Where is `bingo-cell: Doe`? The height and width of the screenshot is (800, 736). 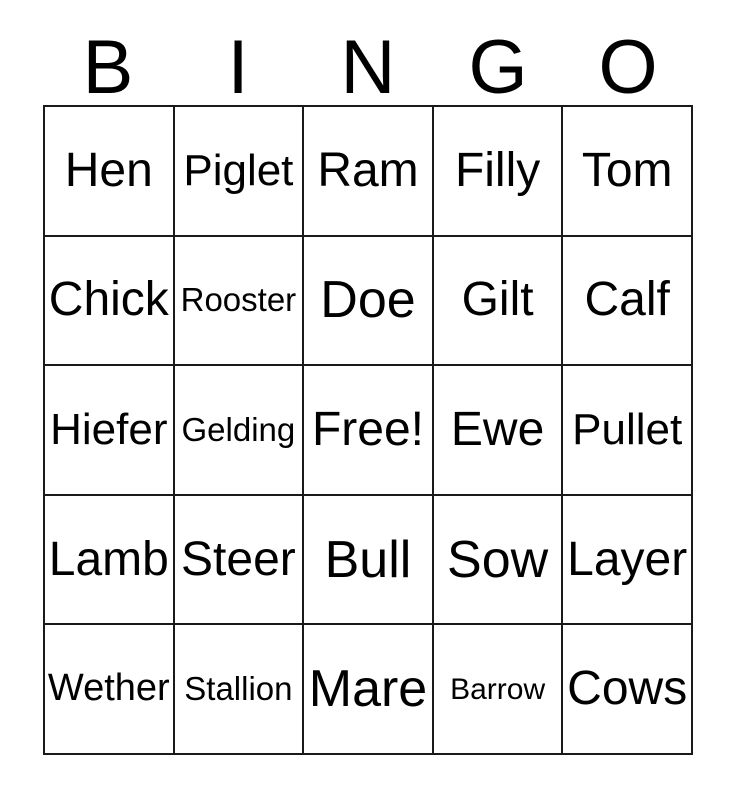 bingo-cell: Doe is located at coordinates (369, 301).